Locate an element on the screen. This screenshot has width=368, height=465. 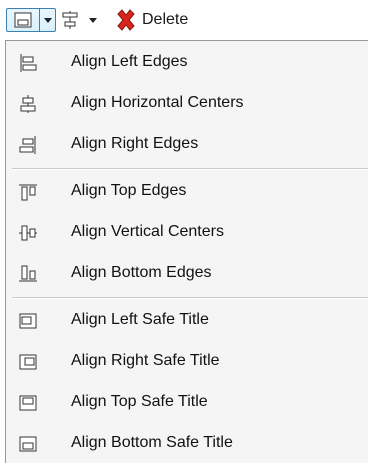
menu-item-align-top-edges: Align Top Edges is located at coordinates (187, 192).